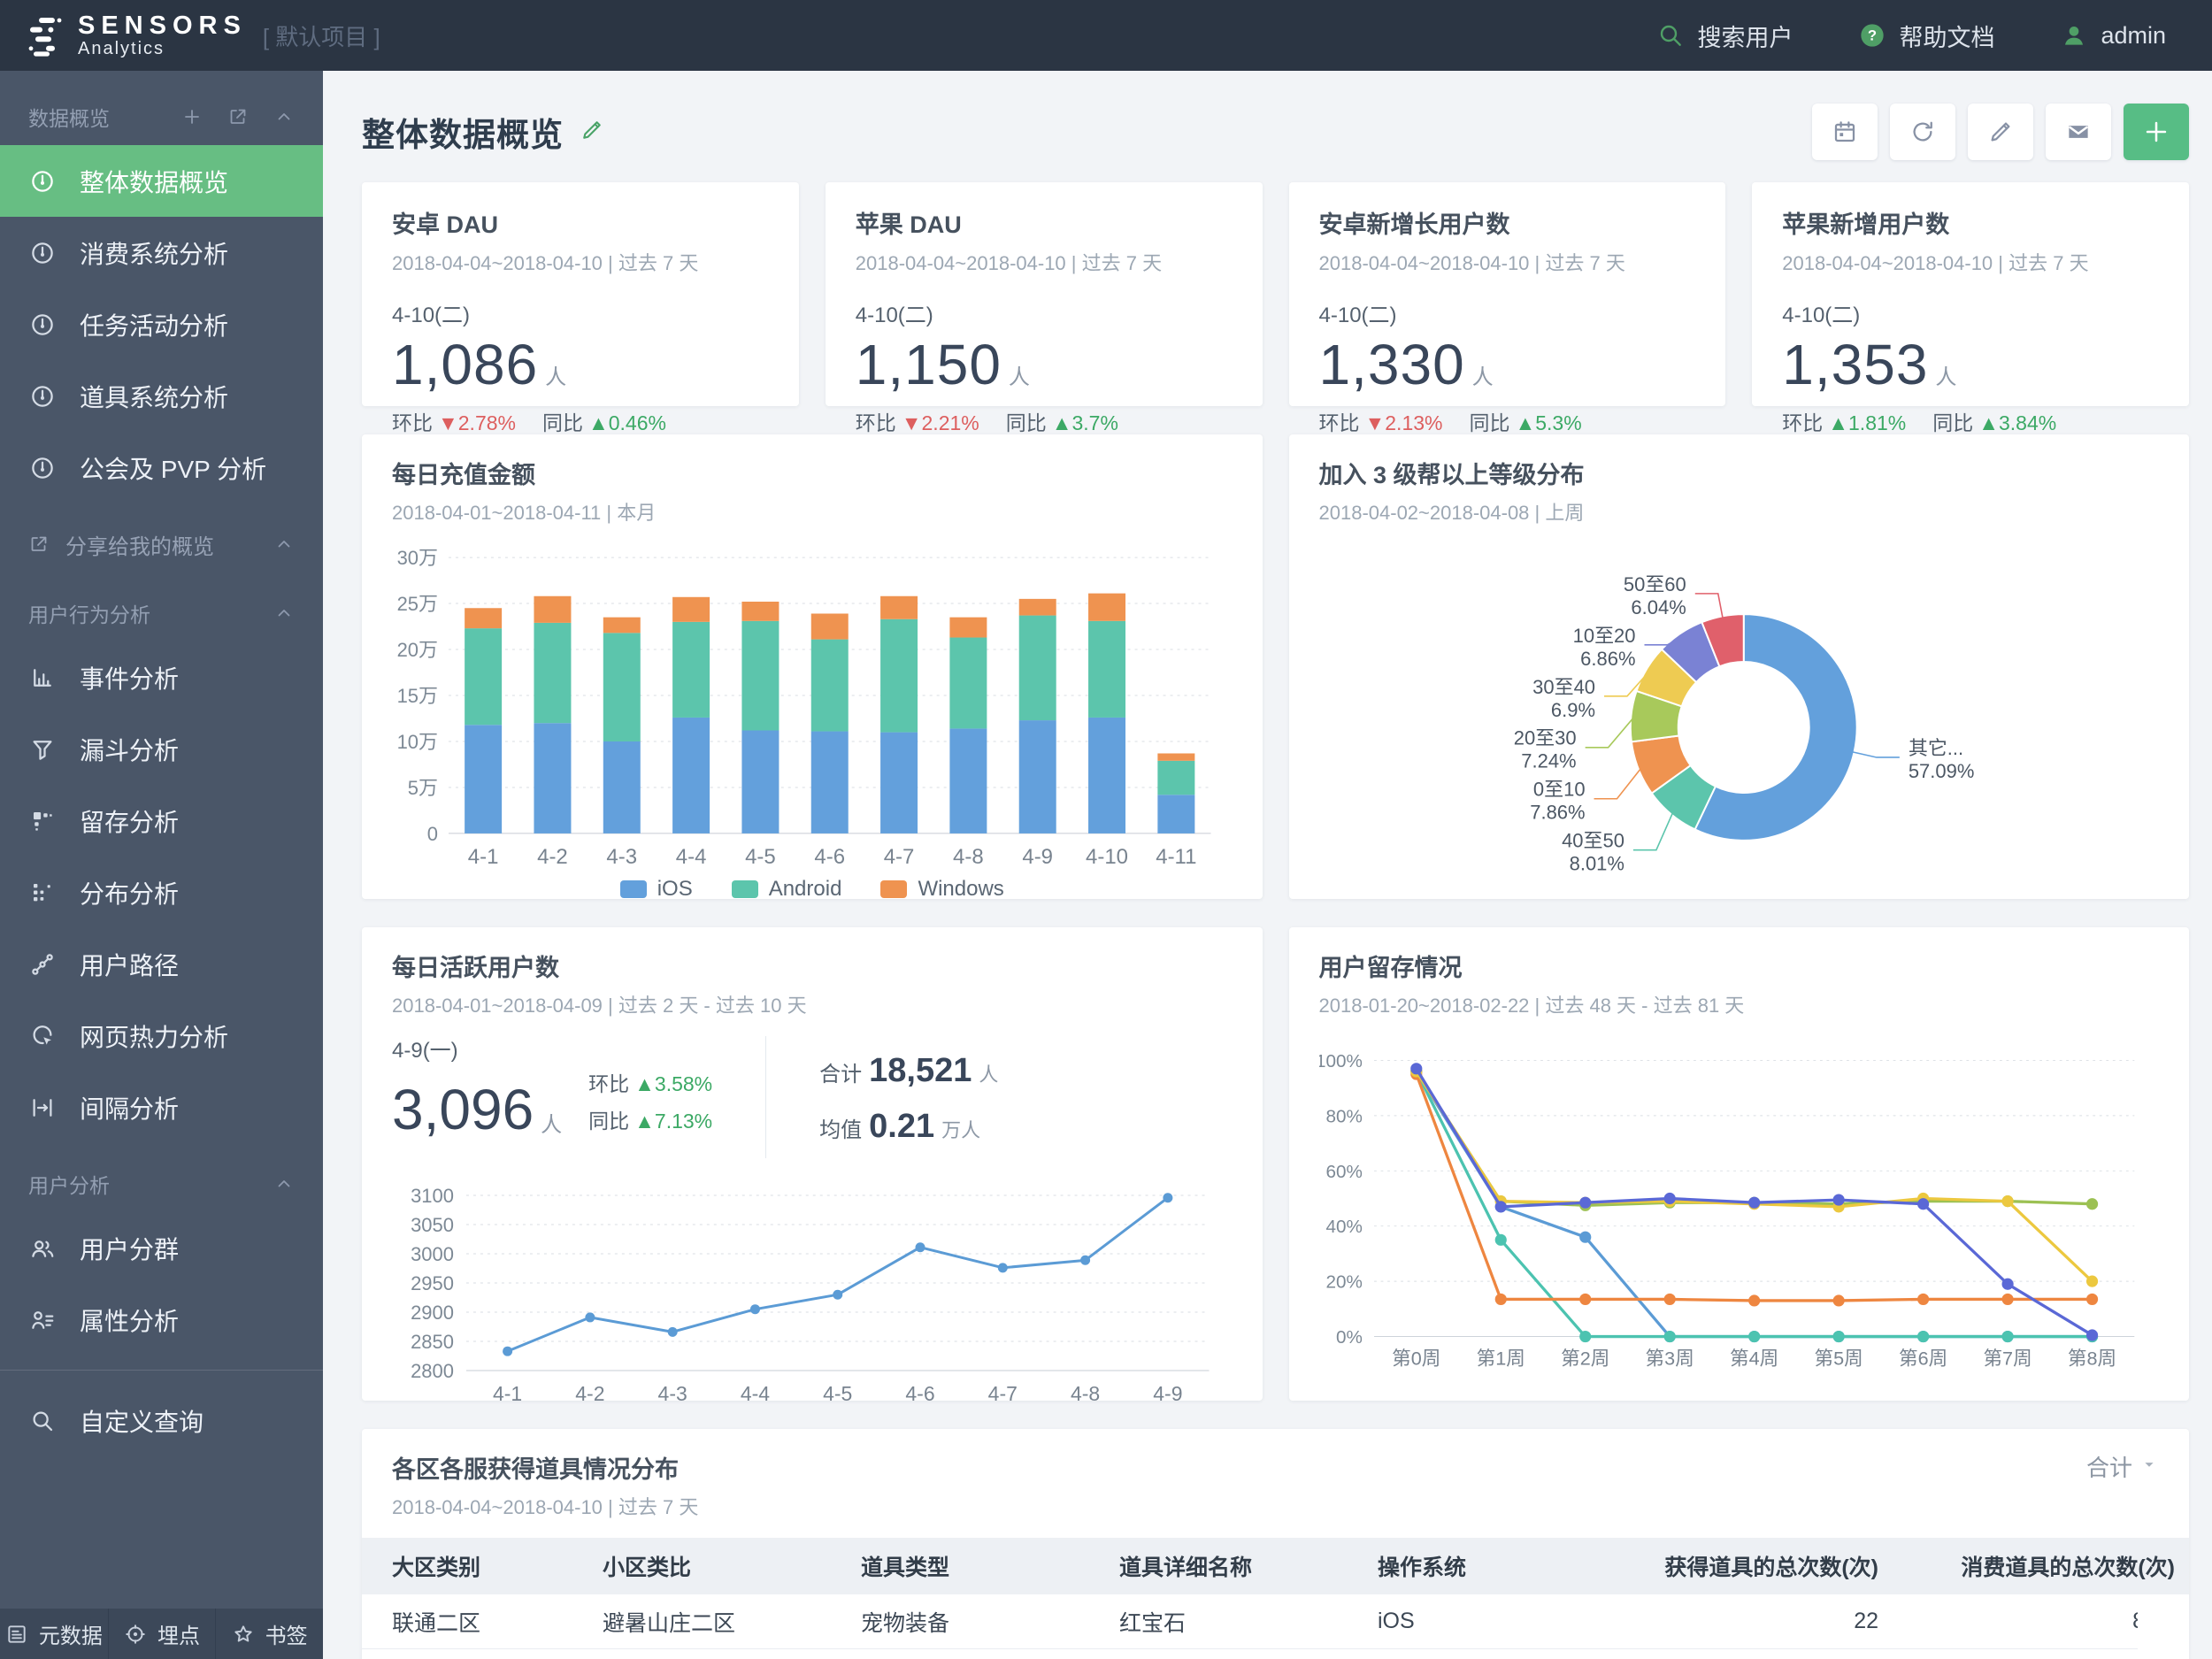 The width and height of the screenshot is (2212, 1659). Describe the element at coordinates (161, 749) in the screenshot. I see `sidebar-item-funnel-analysis: 漏斗分析` at that location.